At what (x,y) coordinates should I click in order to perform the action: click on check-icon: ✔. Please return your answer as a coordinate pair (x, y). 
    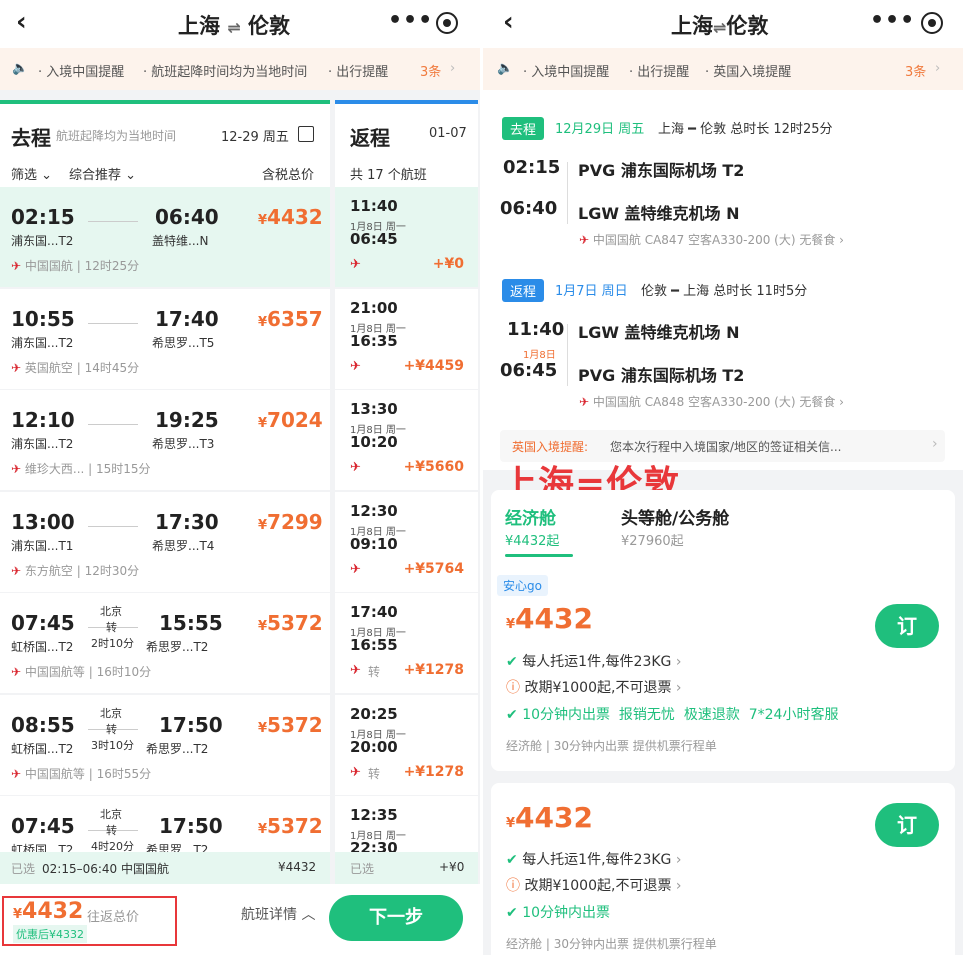
    Looking at the image, I should click on (512, 913).